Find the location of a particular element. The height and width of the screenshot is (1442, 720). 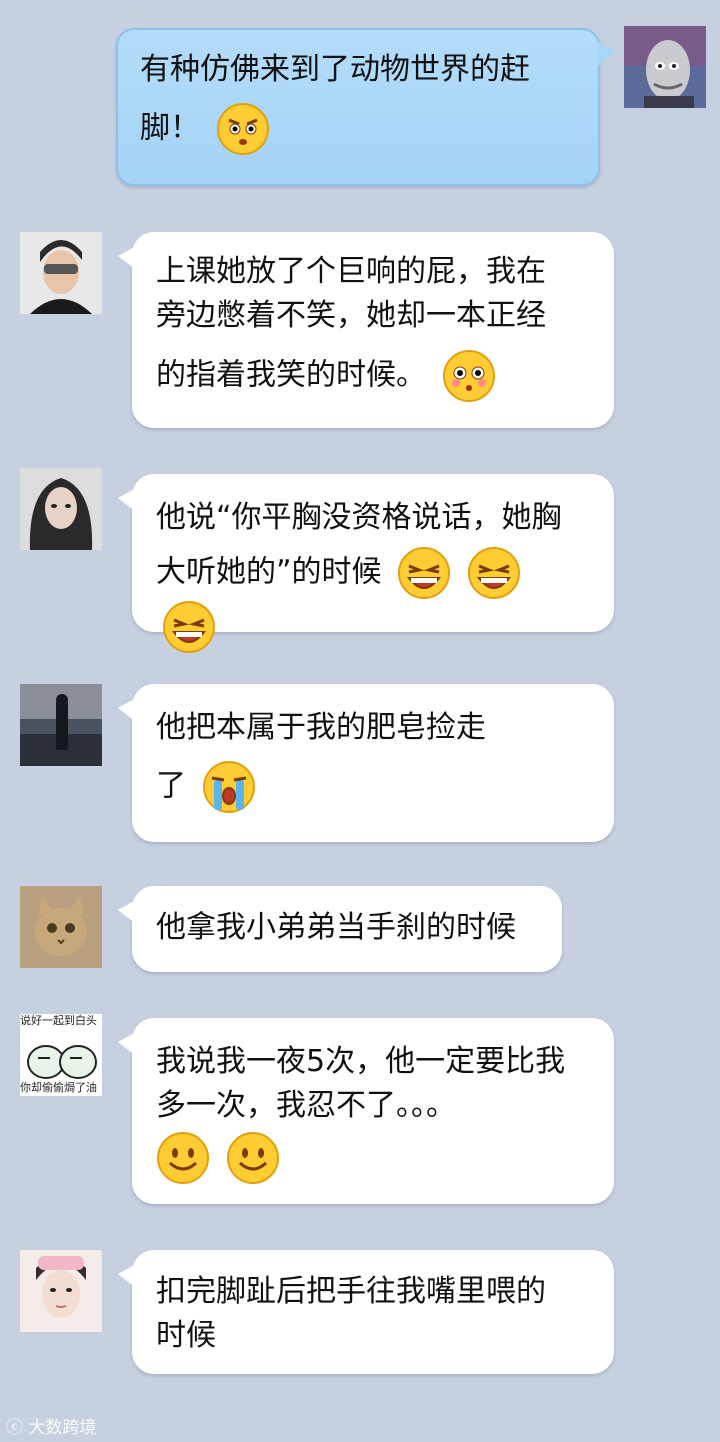

message-text-line: 他说“你平胸没资格说话，她胸 is located at coordinates (359, 517).